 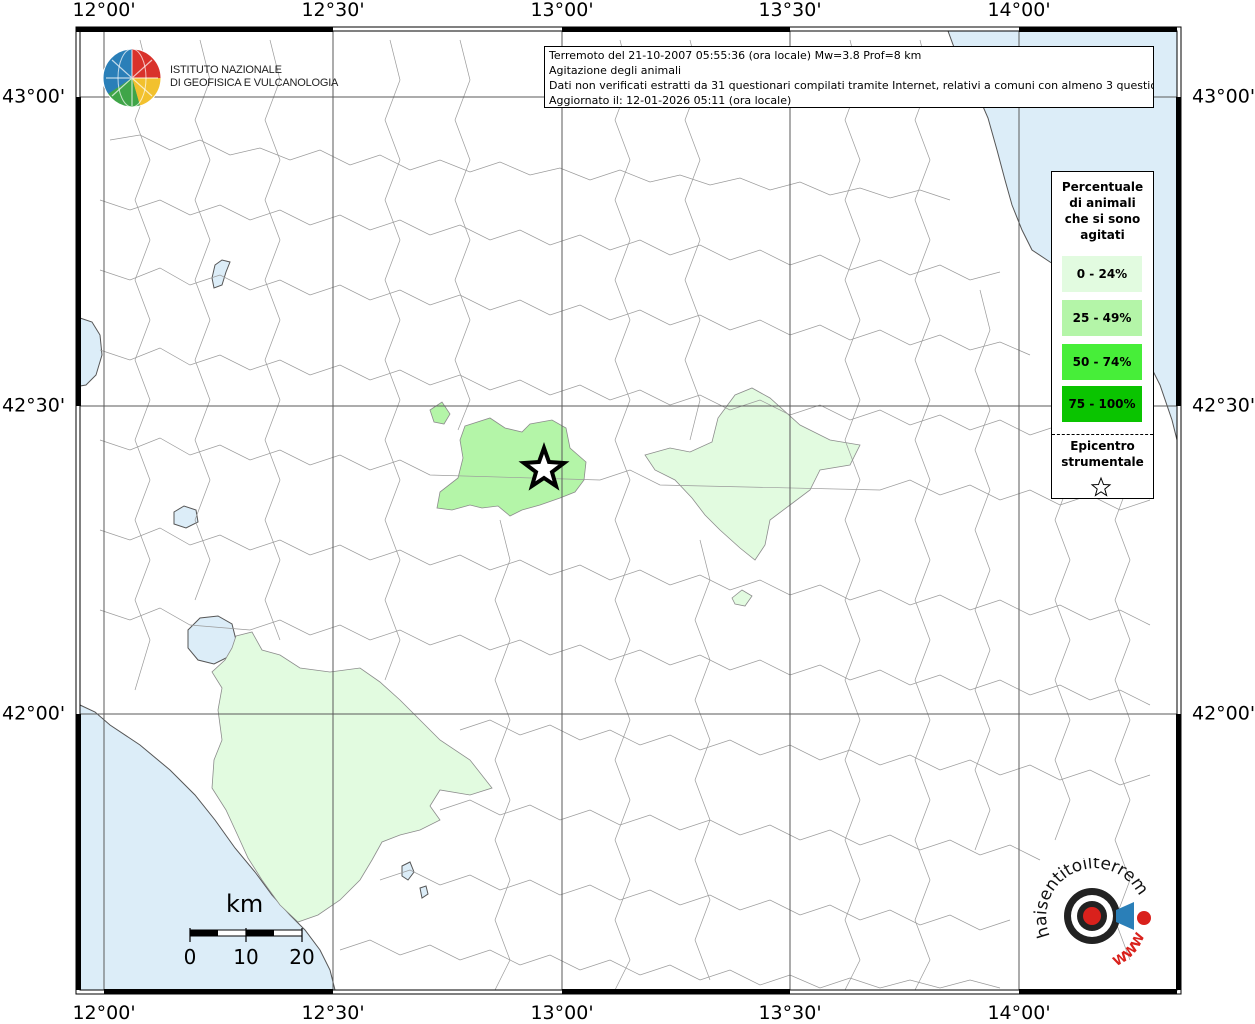 I want to click on lon-tick-bottom-2: 12°30', so click(x=333, y=1013).